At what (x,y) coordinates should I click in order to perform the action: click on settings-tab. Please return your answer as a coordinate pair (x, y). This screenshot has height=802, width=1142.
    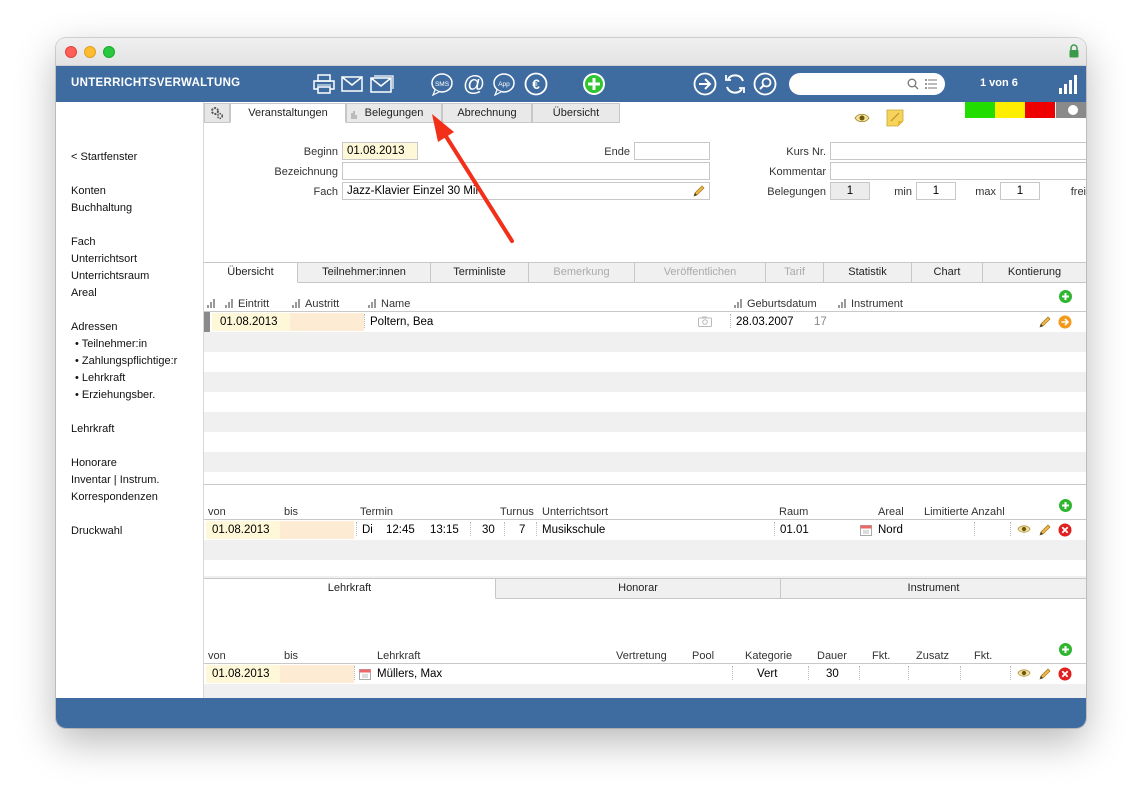
    Looking at the image, I should click on (217, 113).